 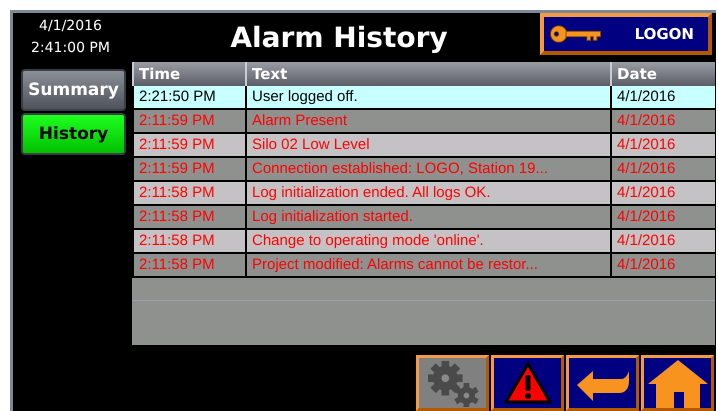 I want to click on table-cell: 2:21:50 PM, so click(x=188, y=97).